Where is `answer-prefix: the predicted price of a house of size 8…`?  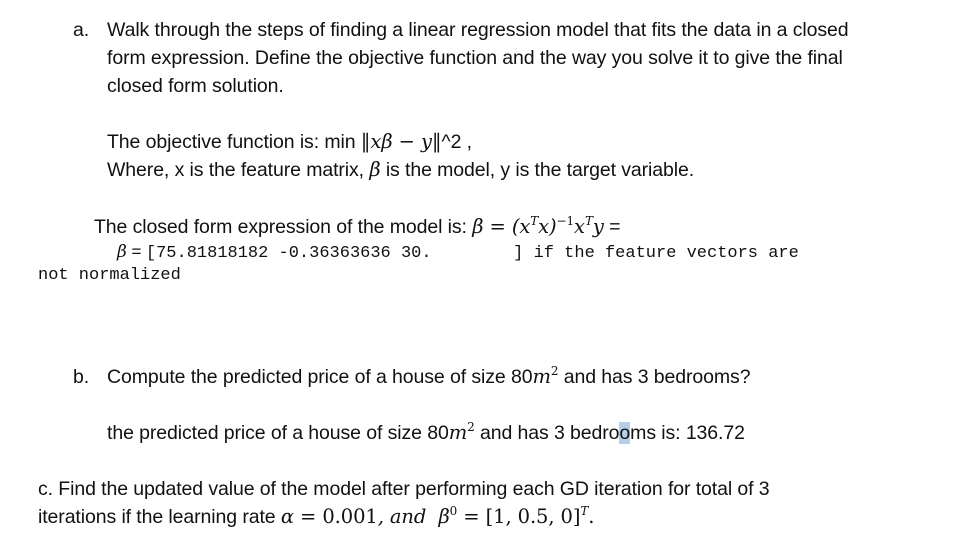 answer-prefix: the predicted price of a house of size 8… is located at coordinates (278, 433).